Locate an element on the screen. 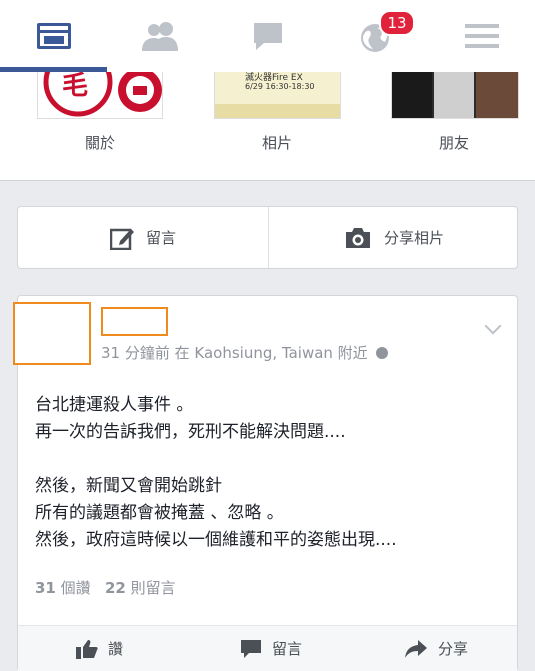 This screenshot has width=535, height=671. hamburger-menu-icon is located at coordinates (481, 36).